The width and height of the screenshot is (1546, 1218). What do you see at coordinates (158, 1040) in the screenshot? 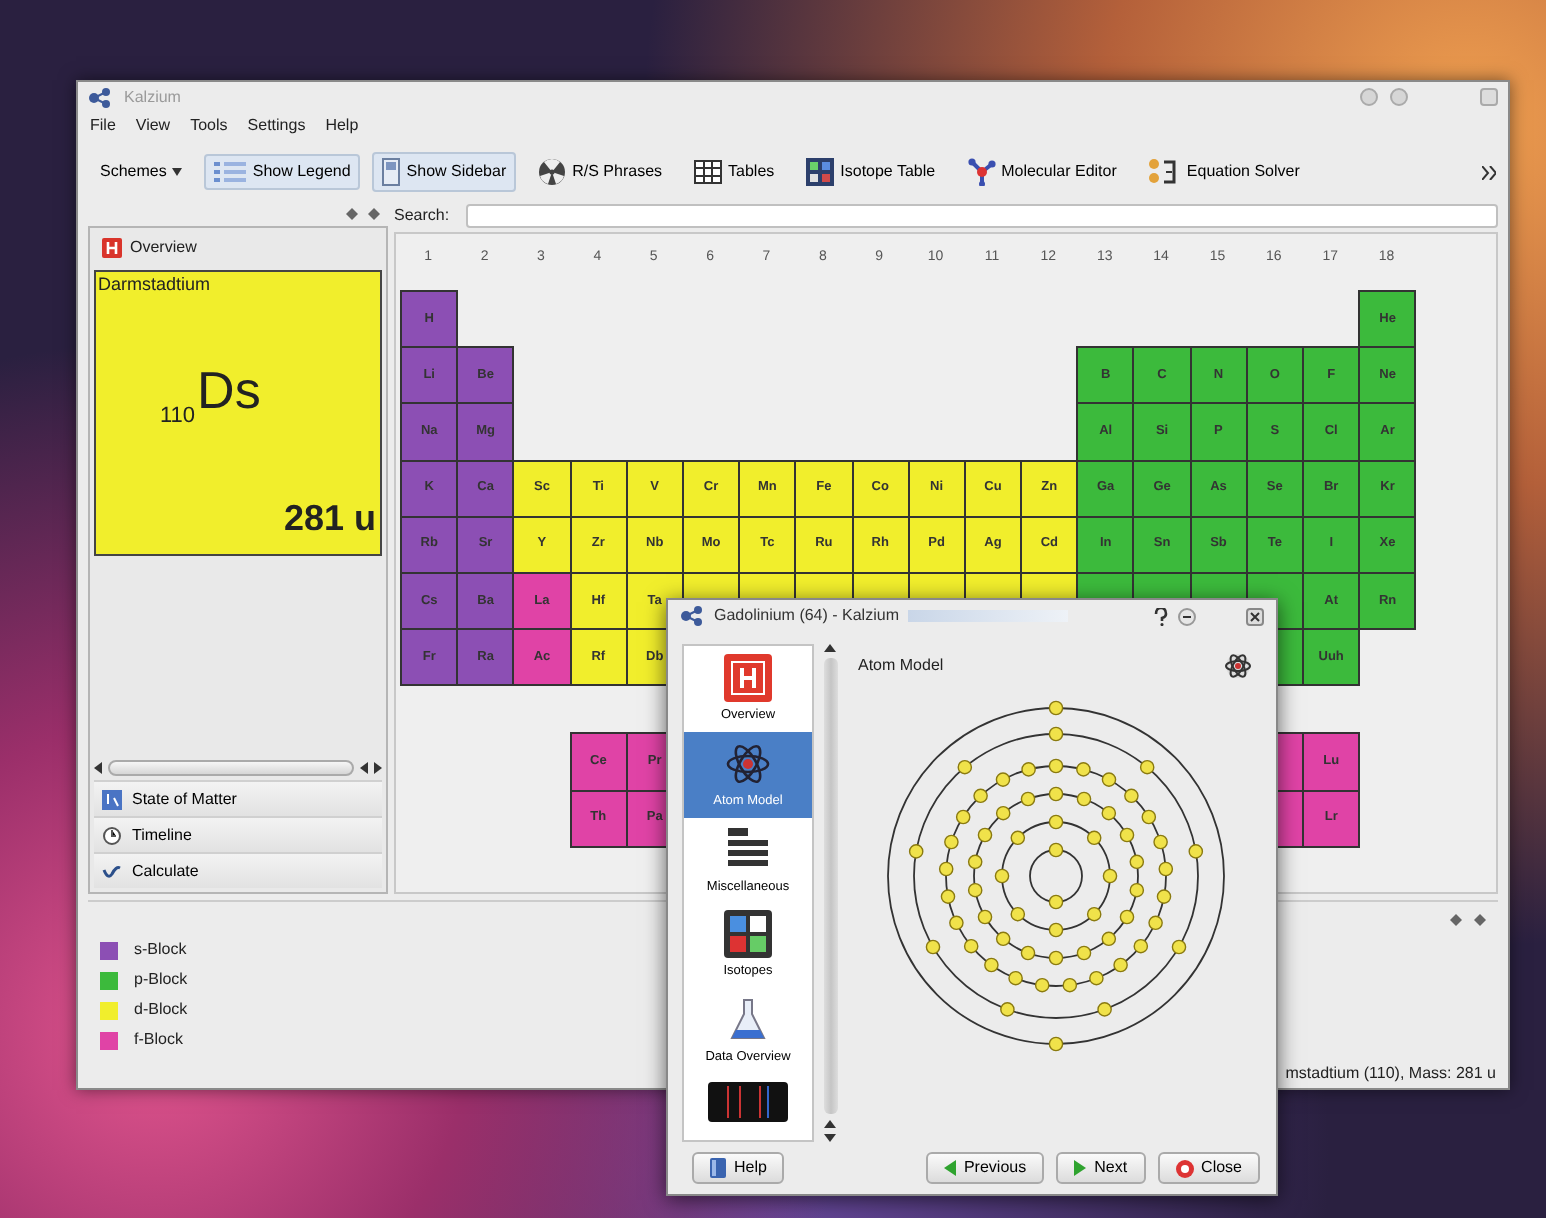
I see `legend-label: f-Block` at bounding box center [158, 1040].